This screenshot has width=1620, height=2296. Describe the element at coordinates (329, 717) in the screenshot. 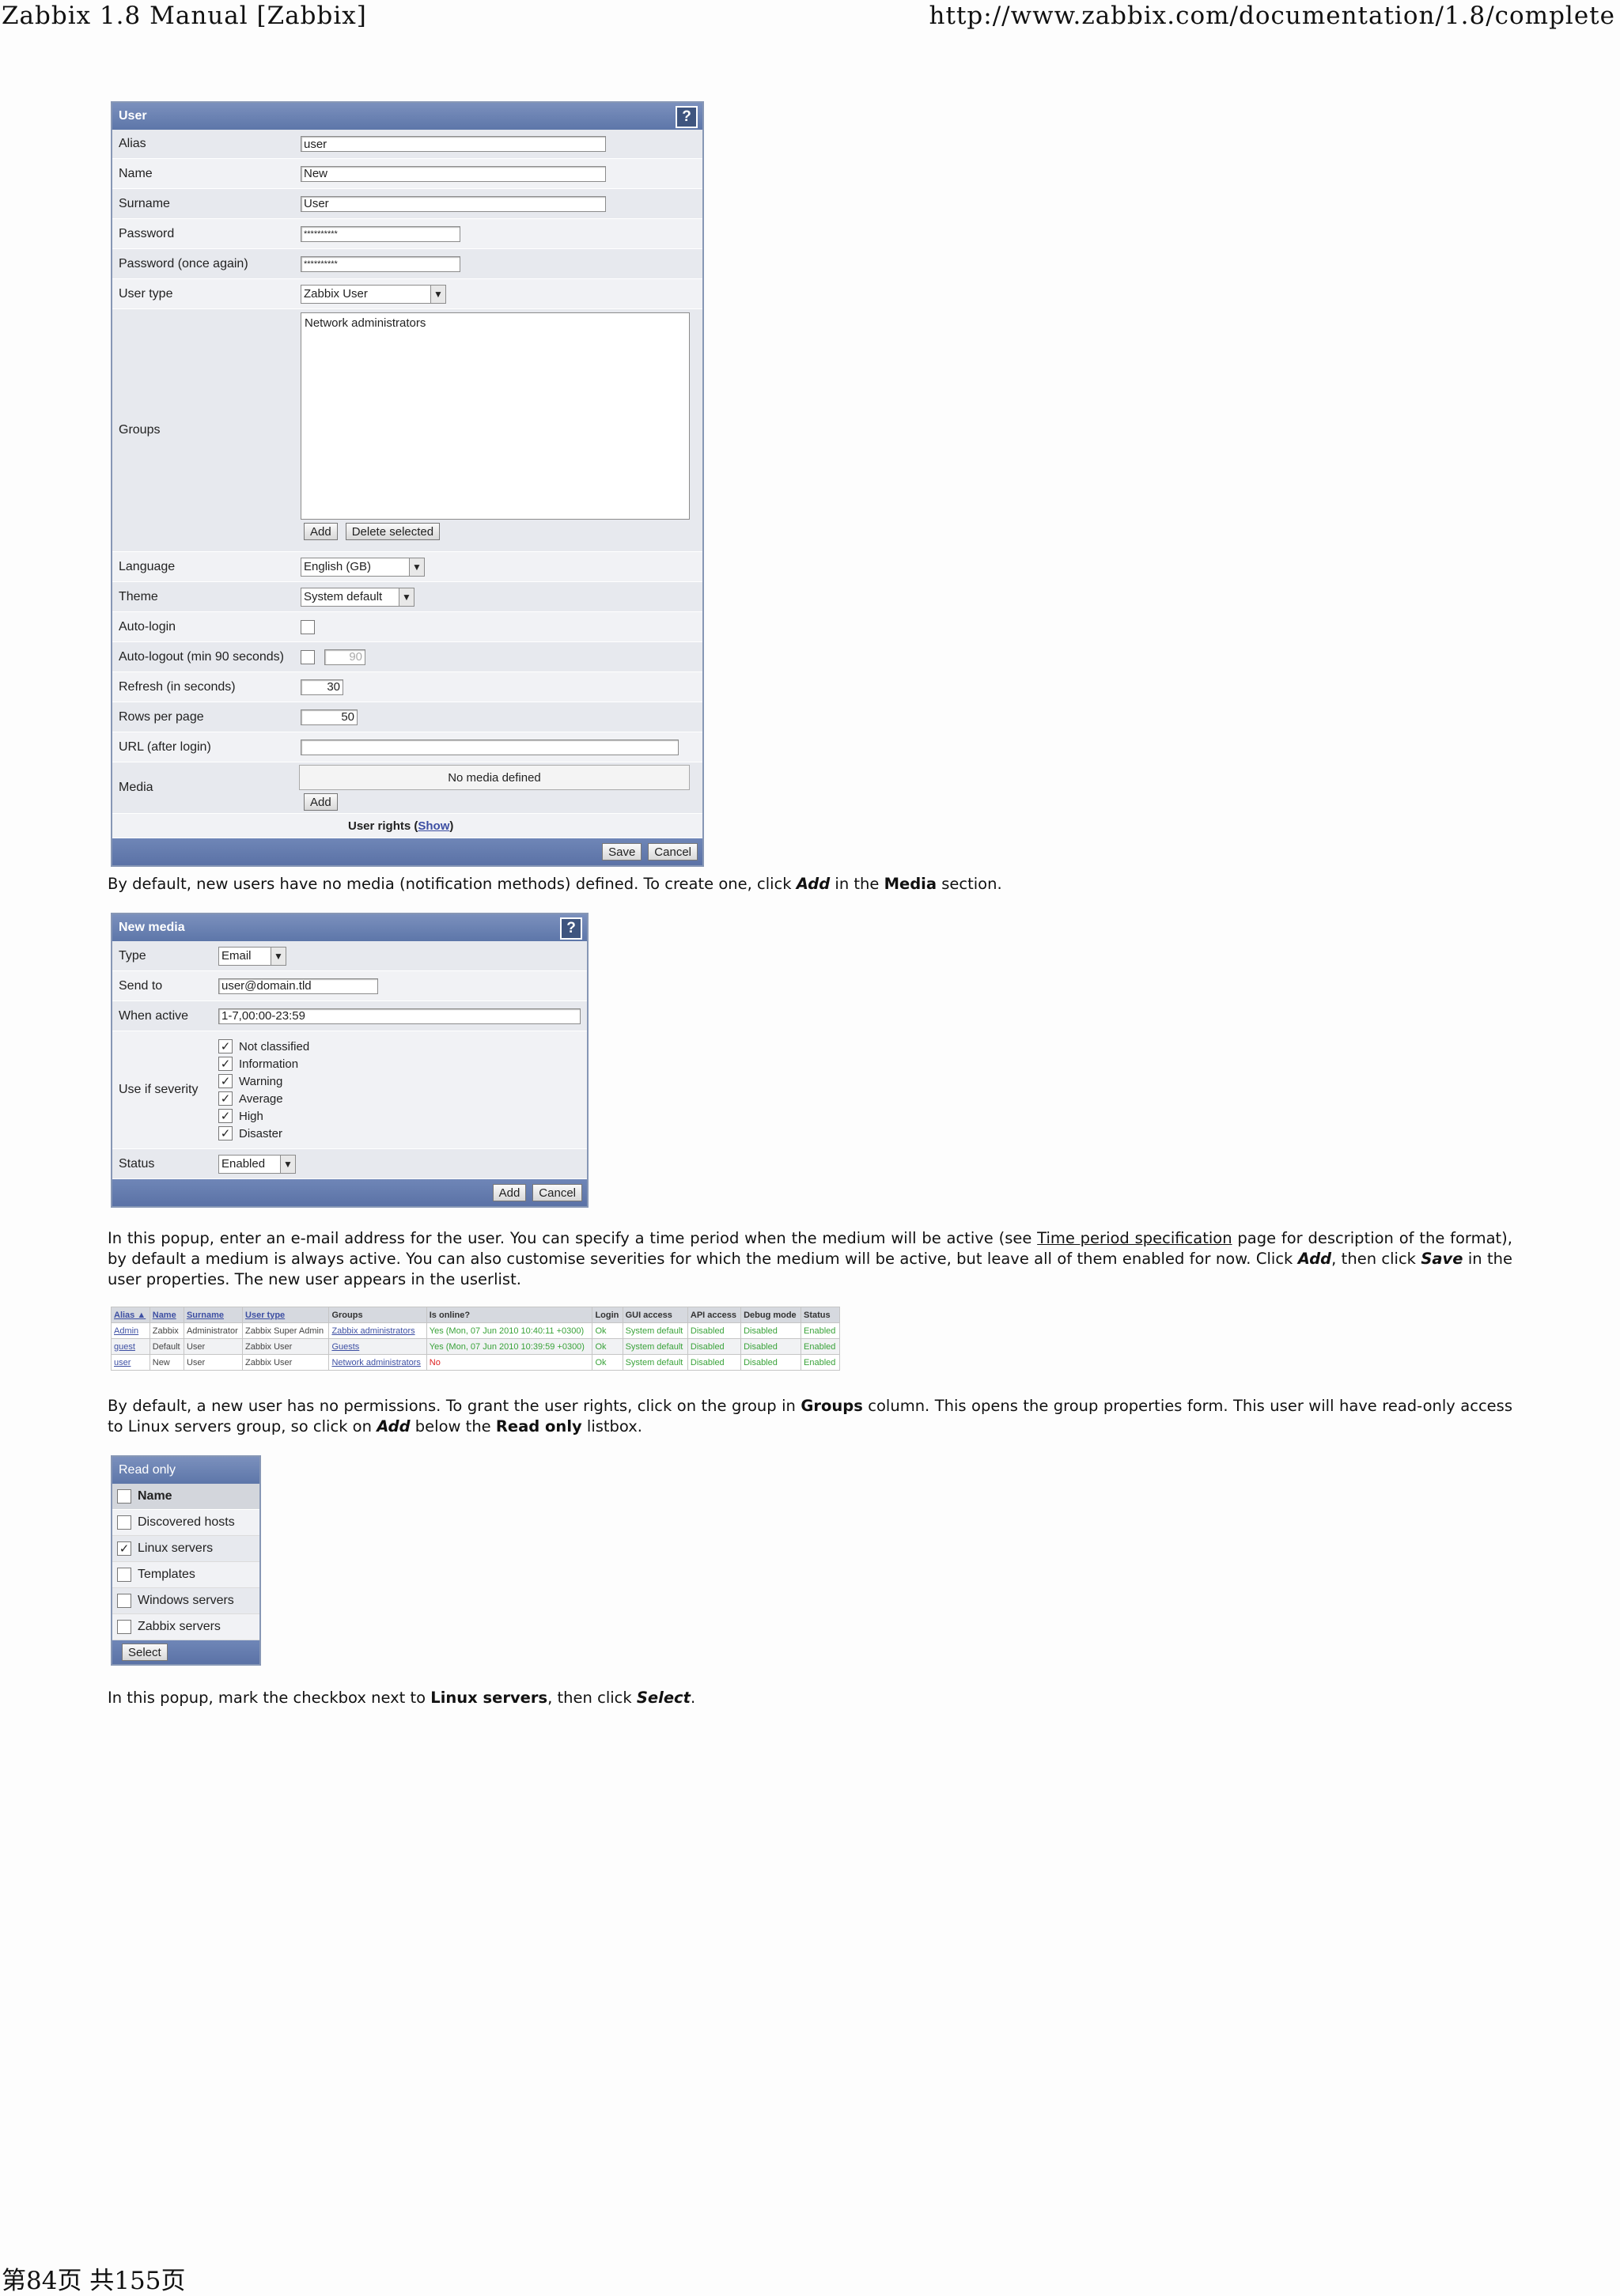

I see `rows-per-page-input: 50` at that location.